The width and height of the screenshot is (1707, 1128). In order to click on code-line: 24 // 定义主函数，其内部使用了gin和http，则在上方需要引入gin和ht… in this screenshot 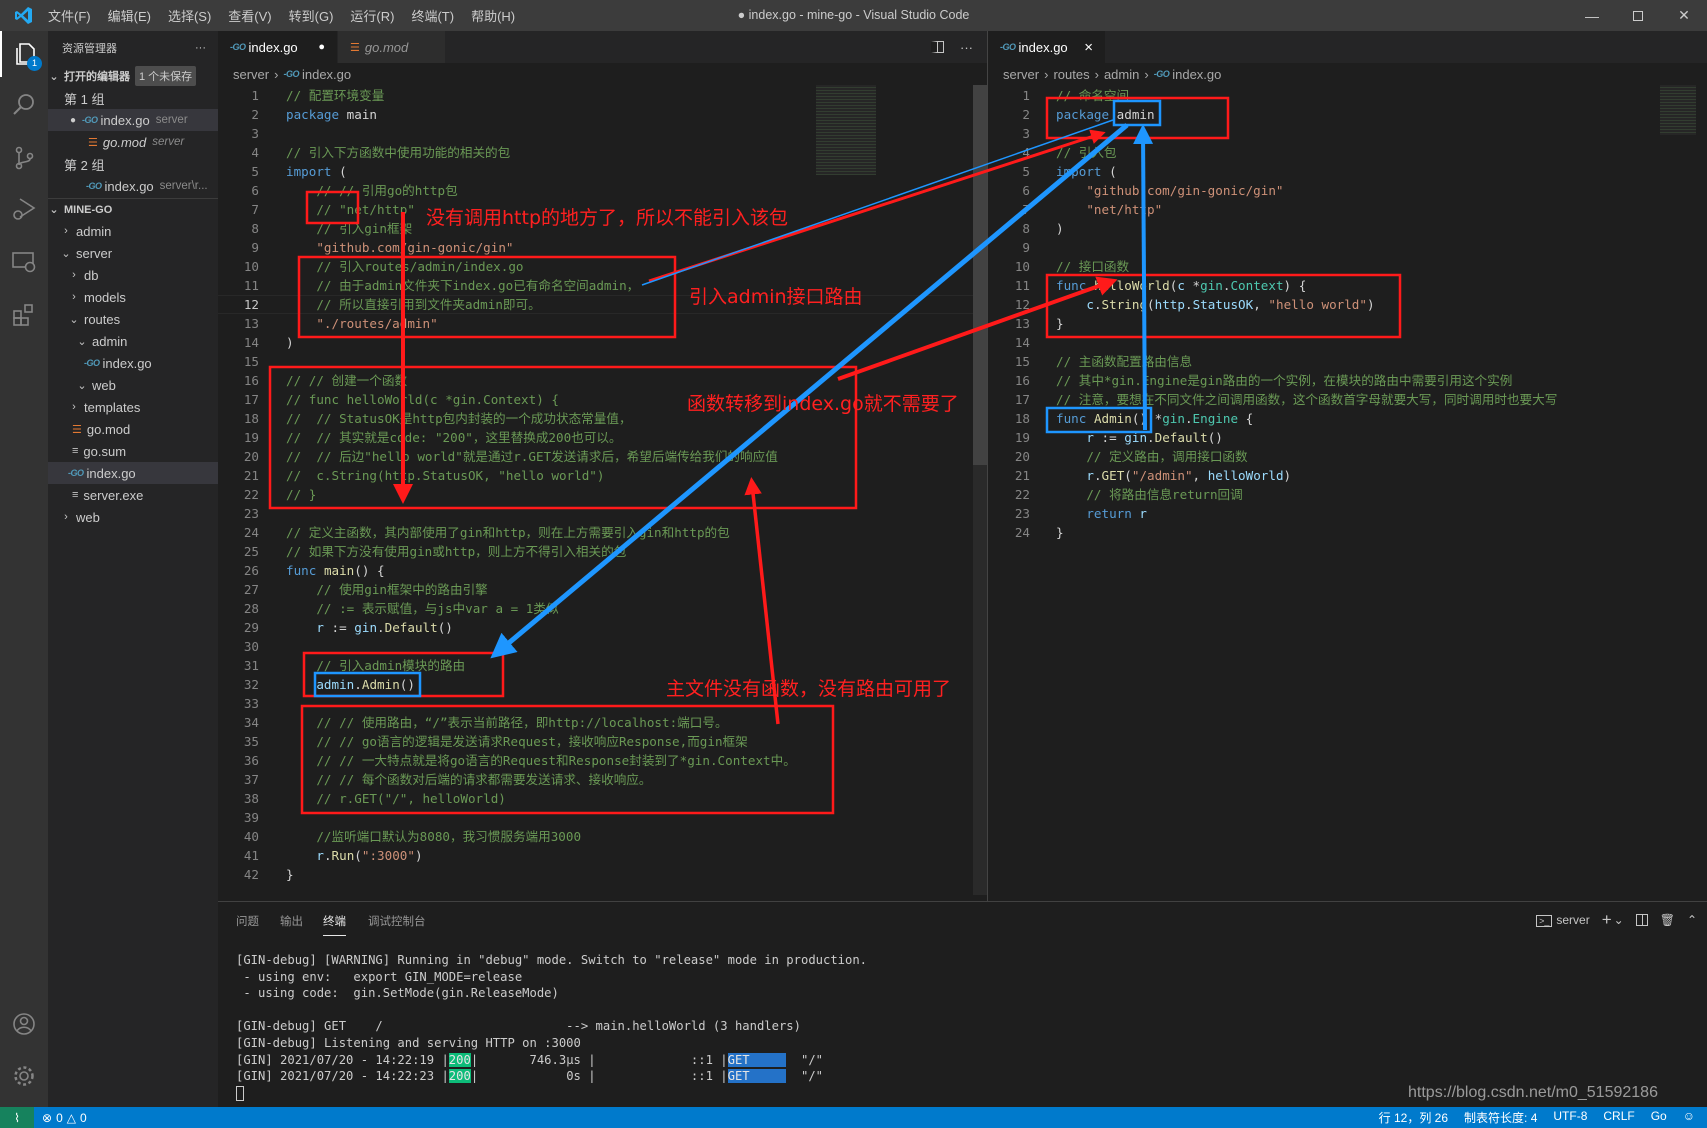, I will do `click(595, 532)`.